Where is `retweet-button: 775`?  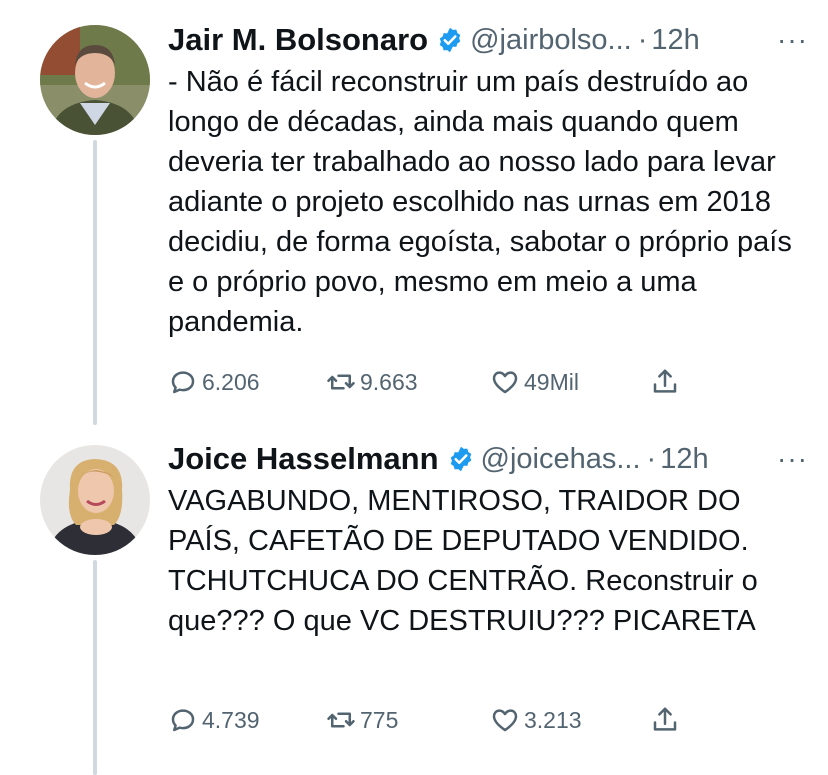
retweet-button: 775 is located at coordinates (362, 720).